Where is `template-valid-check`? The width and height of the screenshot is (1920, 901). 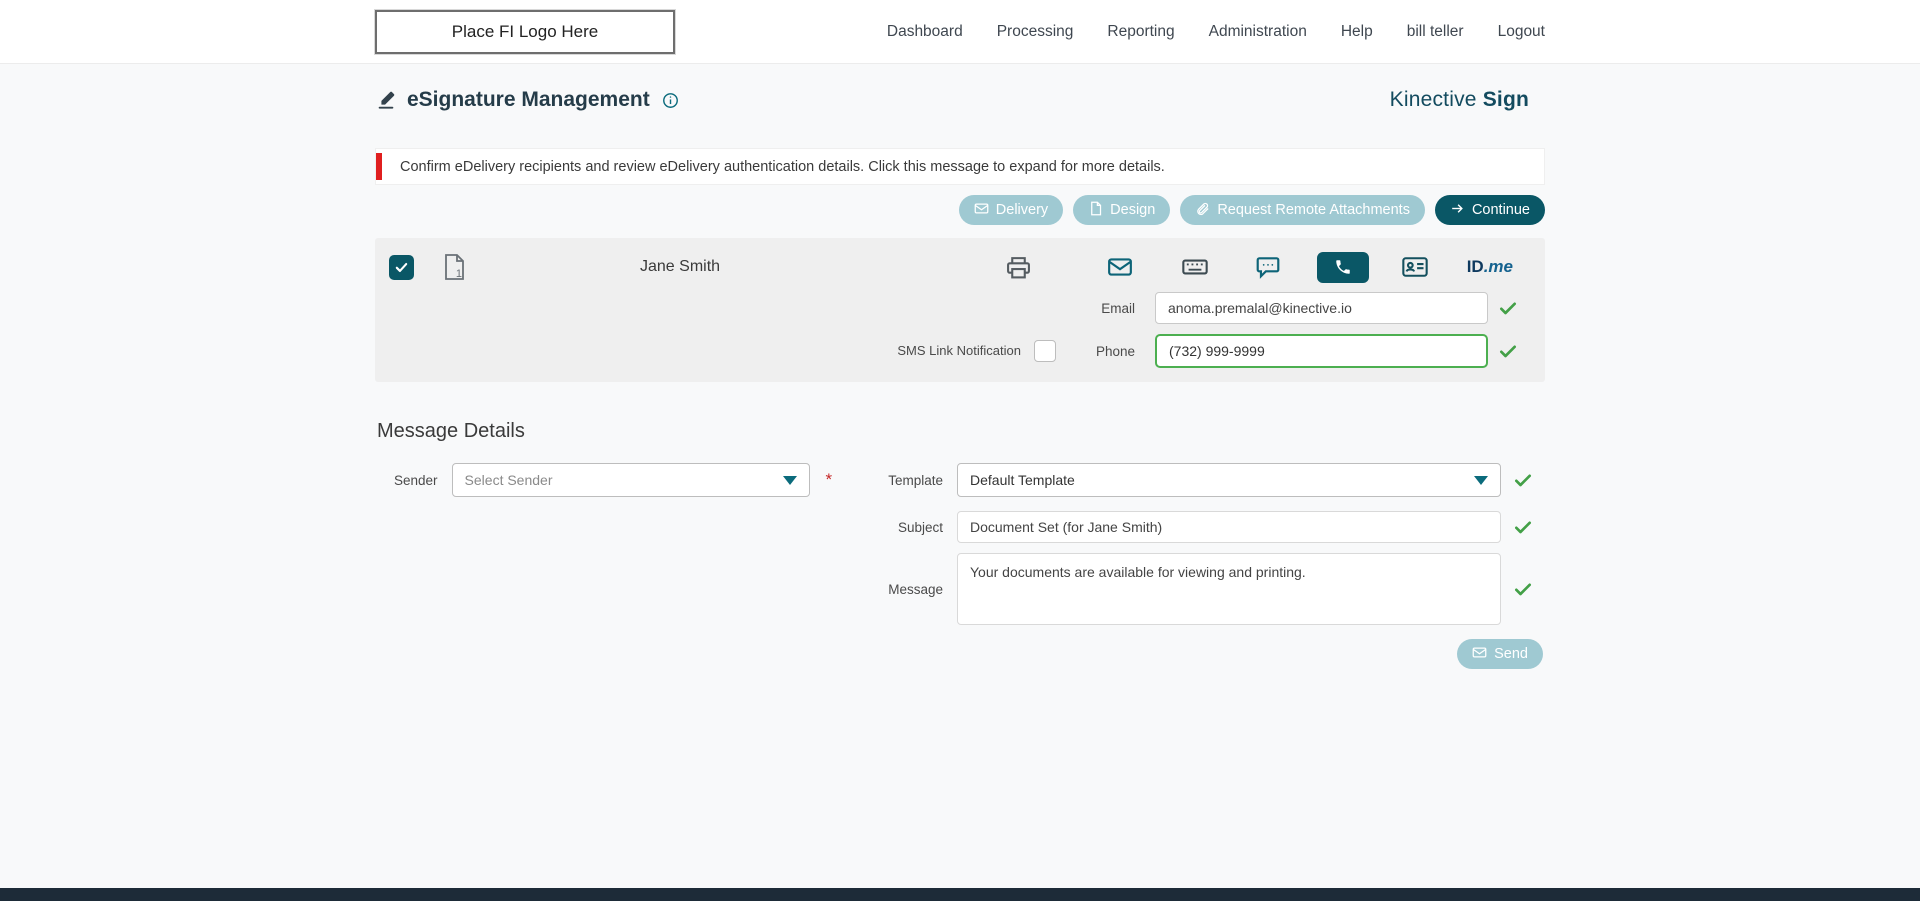
template-valid-check is located at coordinates (1523, 480).